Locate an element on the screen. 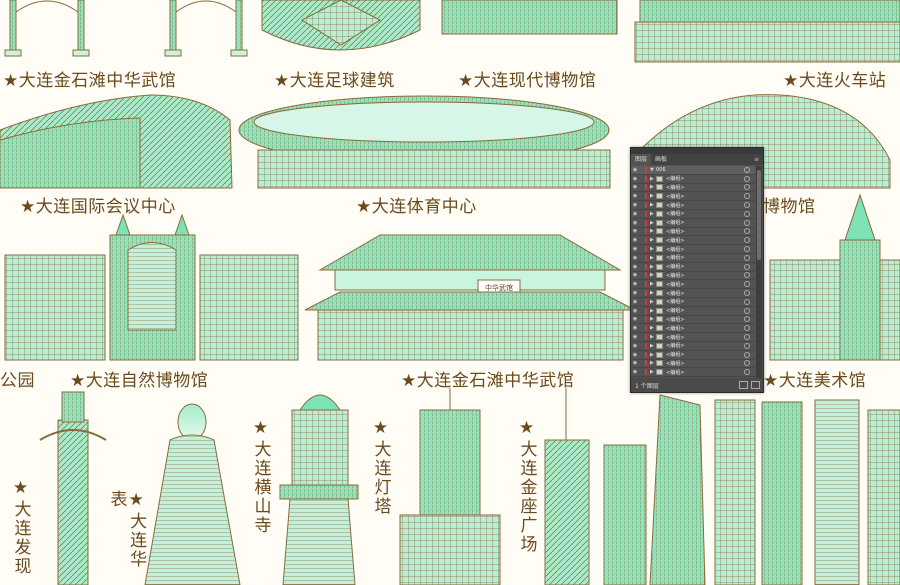 The height and width of the screenshot is (585, 900). natural-museum is located at coordinates (151, 287).